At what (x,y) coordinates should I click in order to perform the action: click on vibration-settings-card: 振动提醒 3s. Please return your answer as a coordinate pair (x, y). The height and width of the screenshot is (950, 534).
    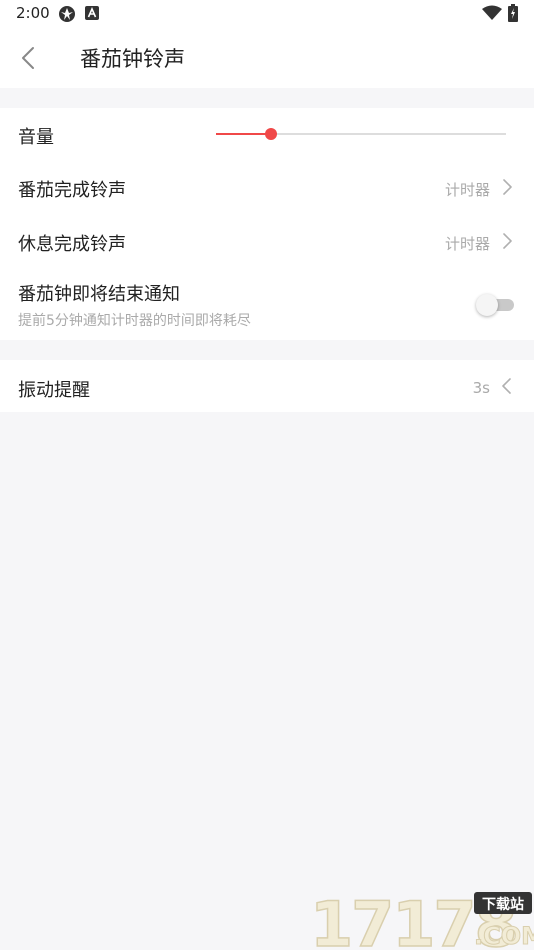
    Looking at the image, I should click on (267, 386).